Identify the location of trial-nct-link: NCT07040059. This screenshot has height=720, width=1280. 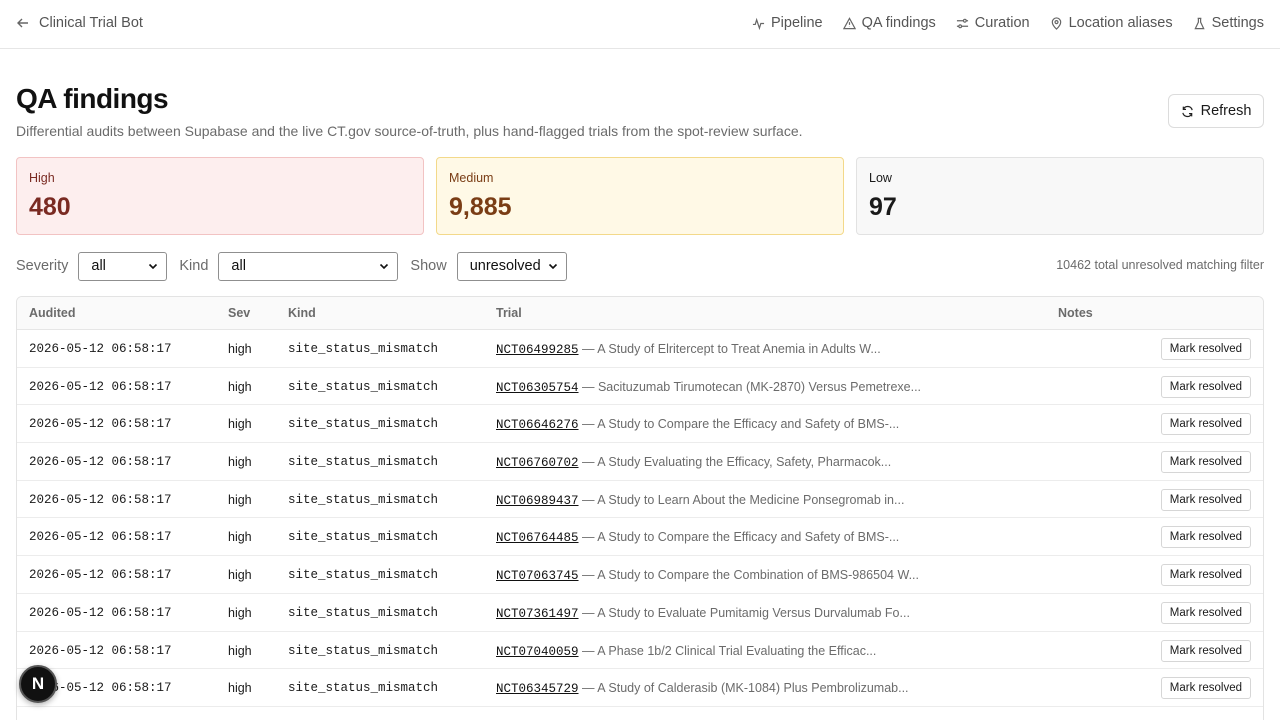
(537, 652).